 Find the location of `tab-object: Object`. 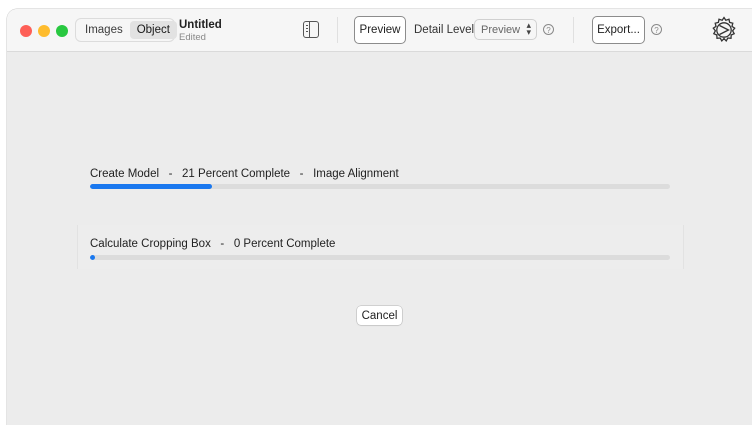

tab-object: Object is located at coordinates (153, 30).